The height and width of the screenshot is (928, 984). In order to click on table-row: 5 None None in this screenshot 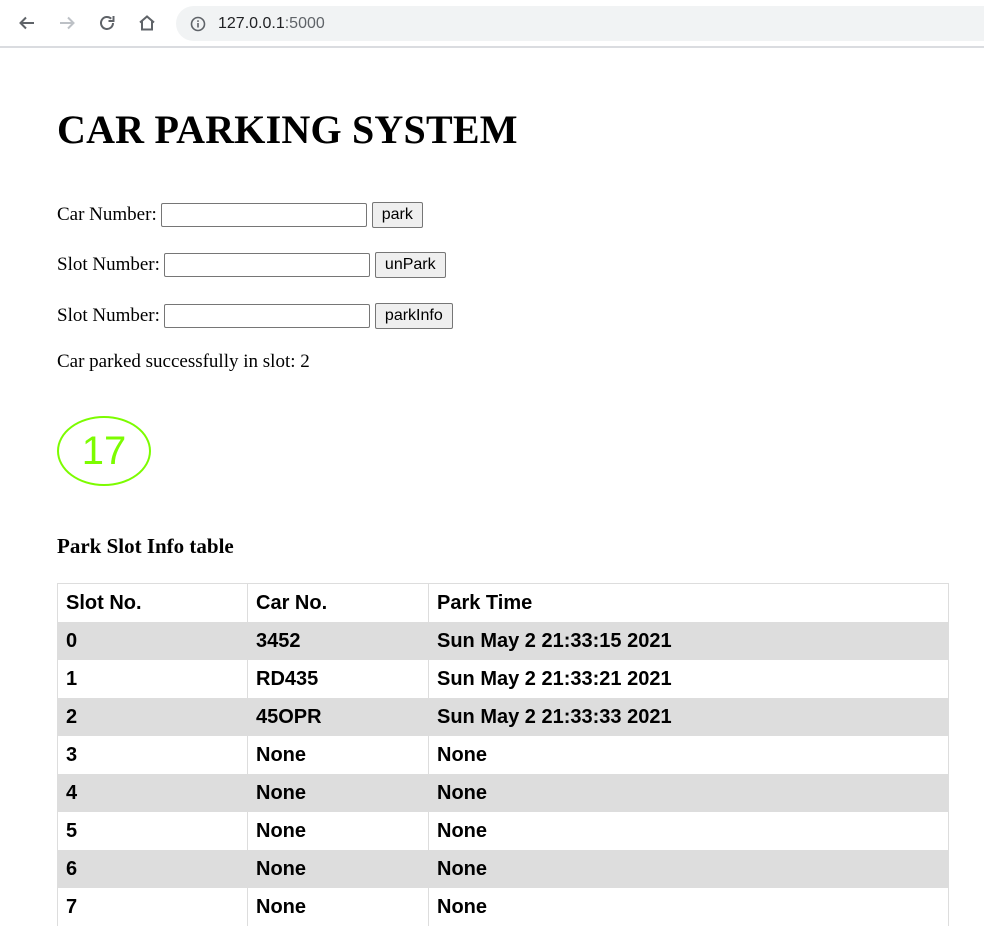, I will do `click(503, 831)`.